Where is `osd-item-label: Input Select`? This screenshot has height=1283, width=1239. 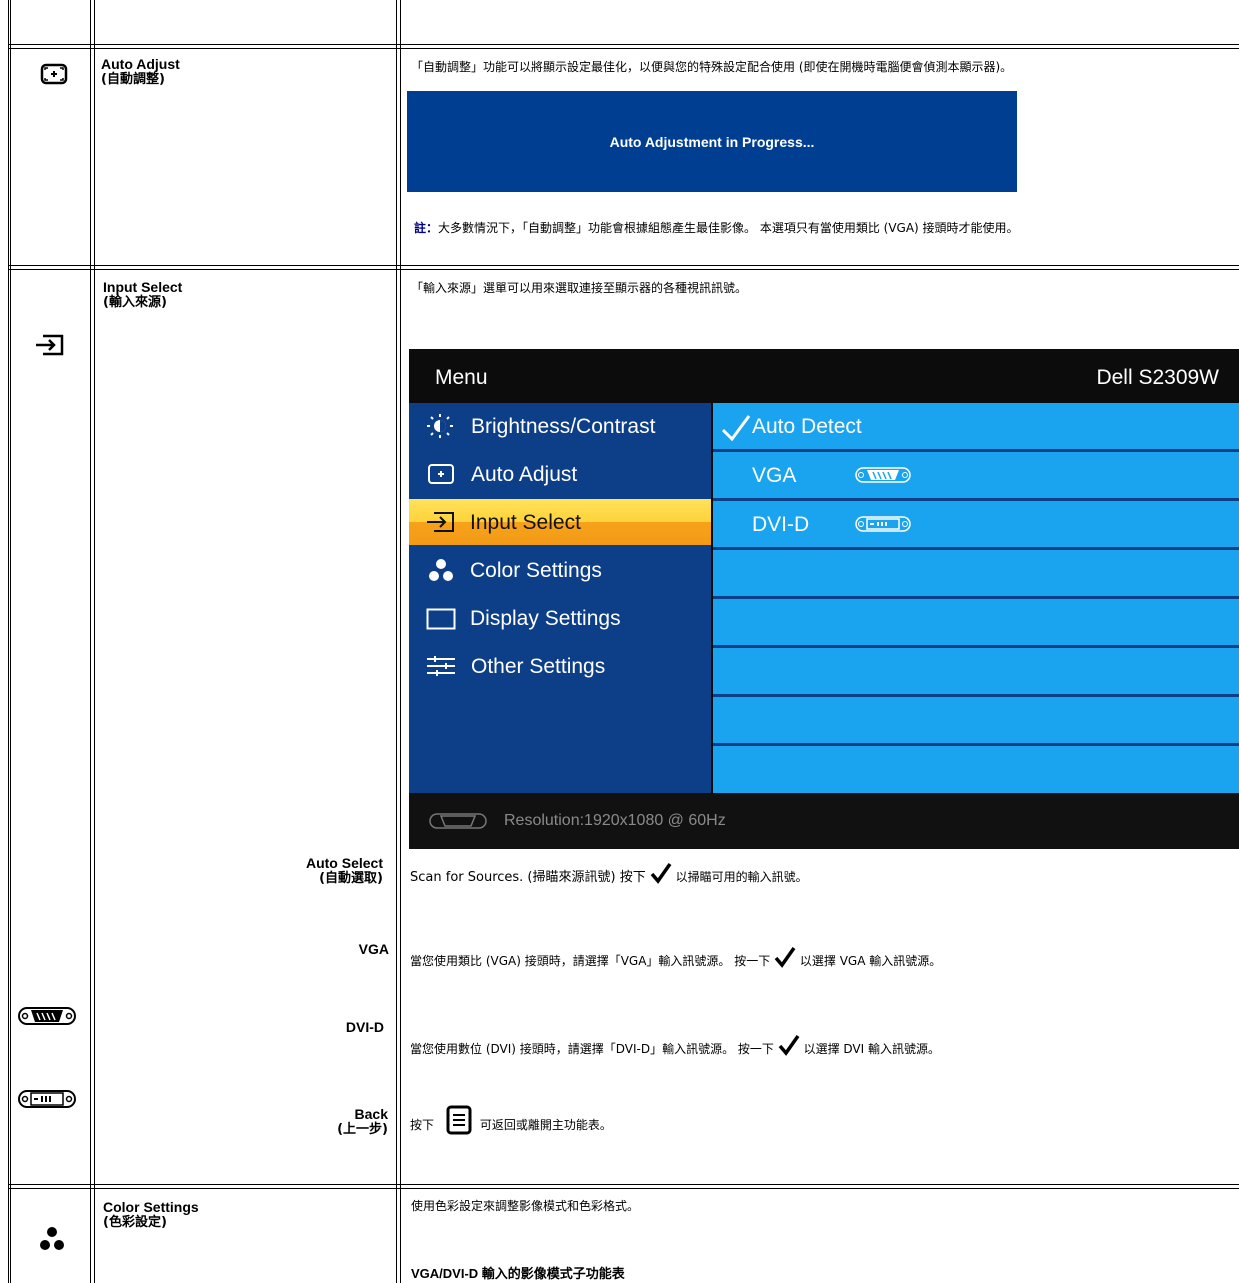 osd-item-label: Input Select is located at coordinates (525, 522).